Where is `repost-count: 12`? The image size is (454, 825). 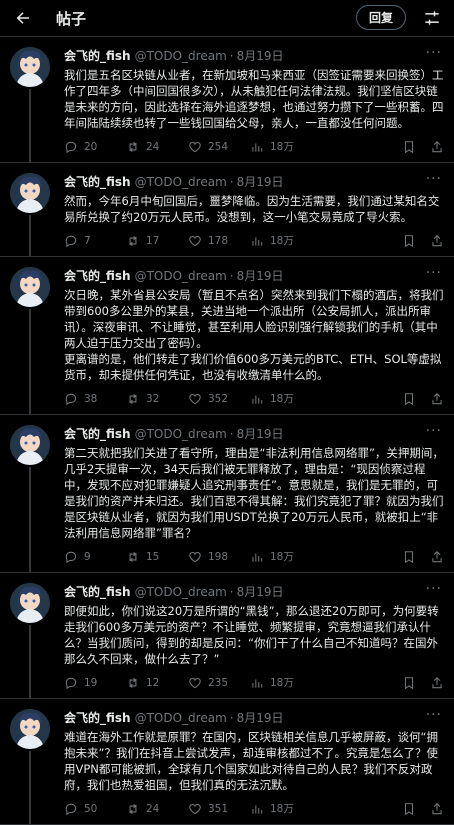 repost-count: 12 is located at coordinates (153, 682).